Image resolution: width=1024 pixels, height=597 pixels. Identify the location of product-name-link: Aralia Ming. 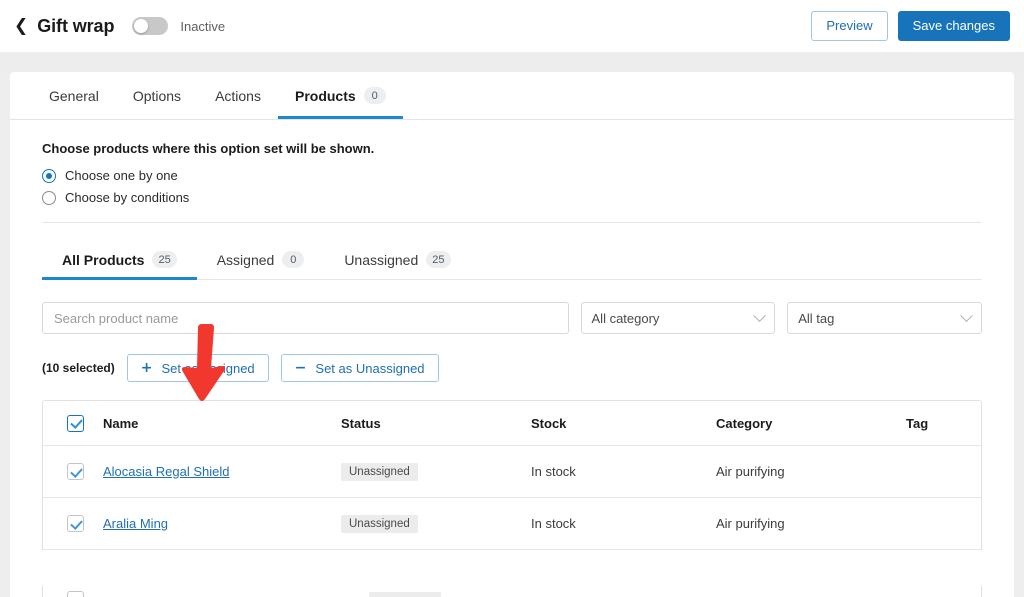
(135, 523).